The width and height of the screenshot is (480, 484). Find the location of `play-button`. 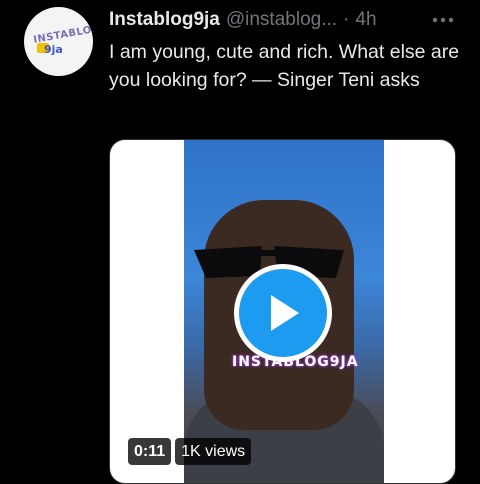

play-button is located at coordinates (283, 313).